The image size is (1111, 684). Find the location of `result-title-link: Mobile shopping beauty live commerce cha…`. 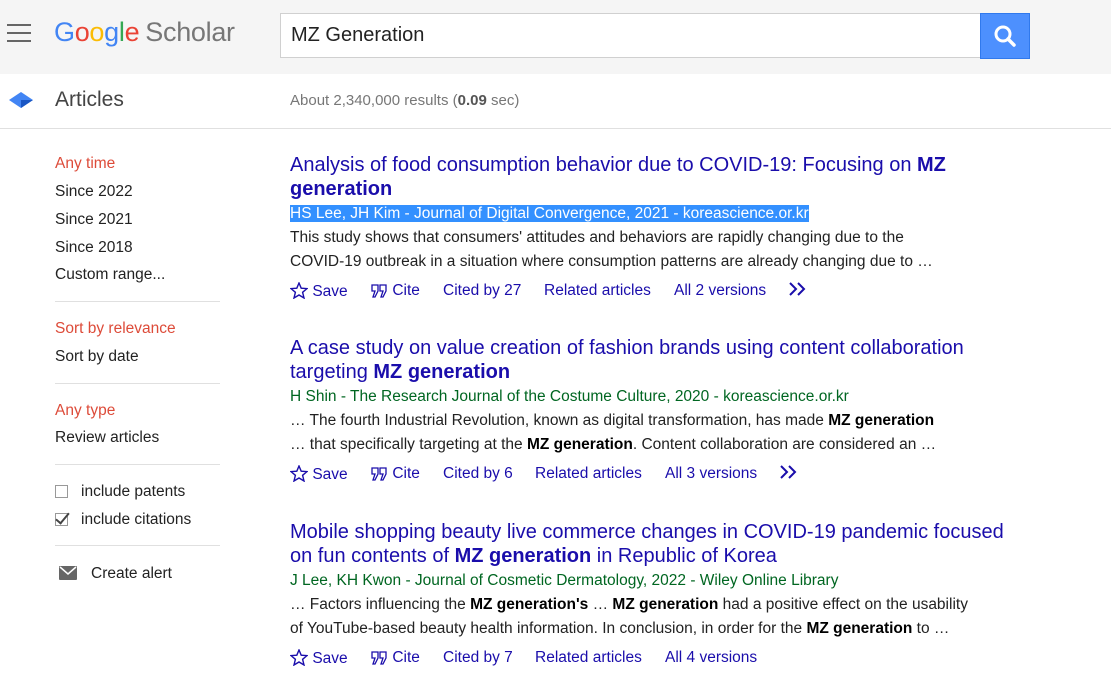

result-title-link: Mobile shopping beauty live commerce cha… is located at coordinates (685, 544).